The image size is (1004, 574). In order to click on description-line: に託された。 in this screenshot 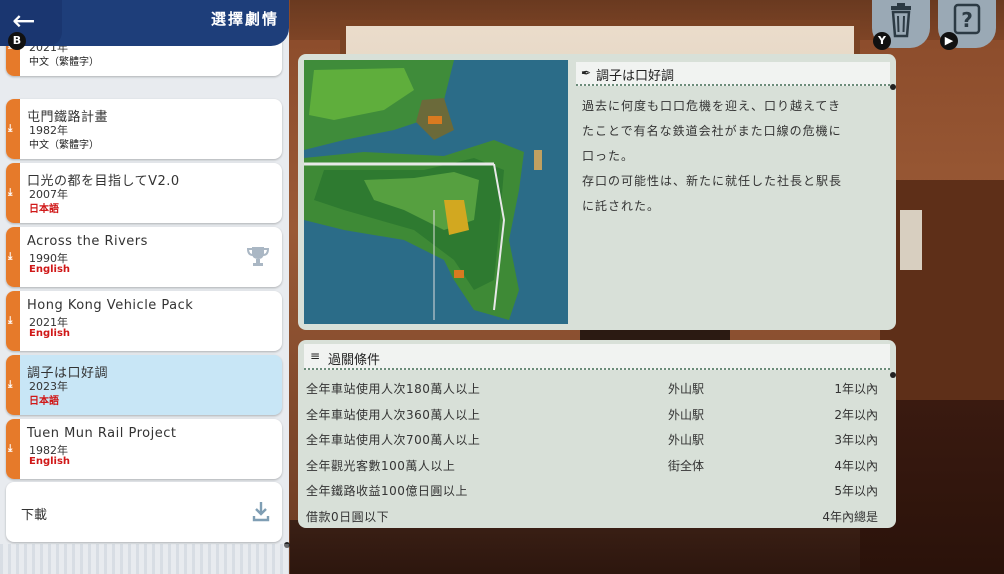, I will do `click(621, 206)`.